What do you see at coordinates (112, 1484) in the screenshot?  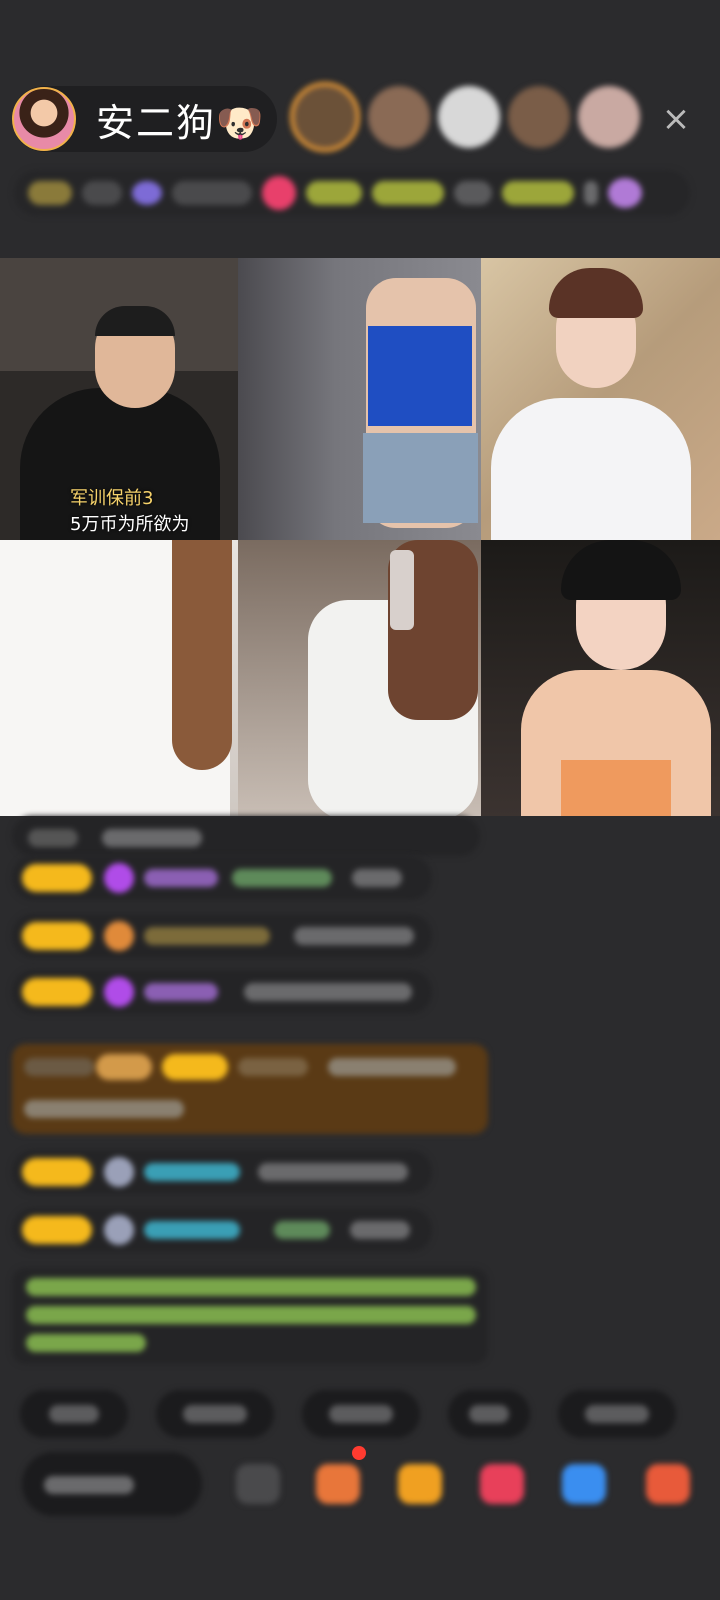 I see `chat-input` at bounding box center [112, 1484].